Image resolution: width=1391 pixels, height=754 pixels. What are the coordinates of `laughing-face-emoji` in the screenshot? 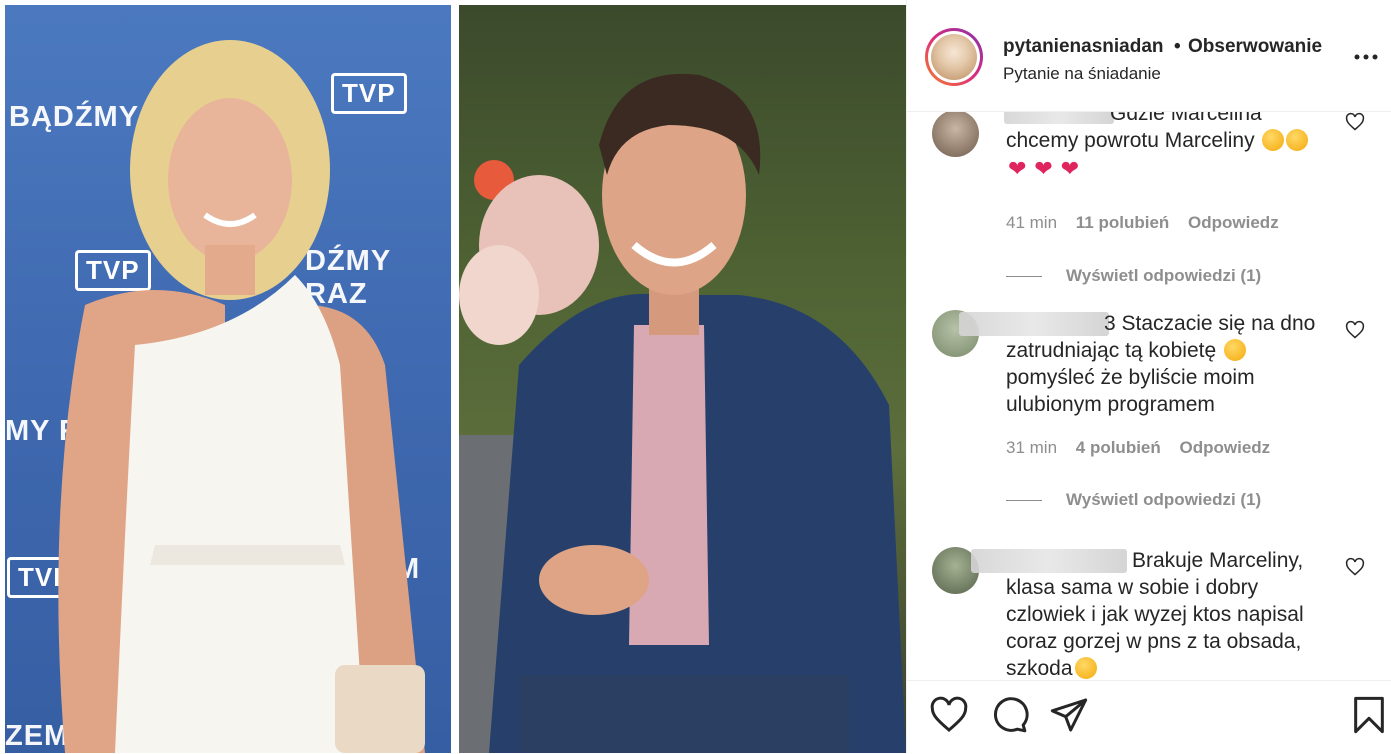 It's located at (1234, 350).